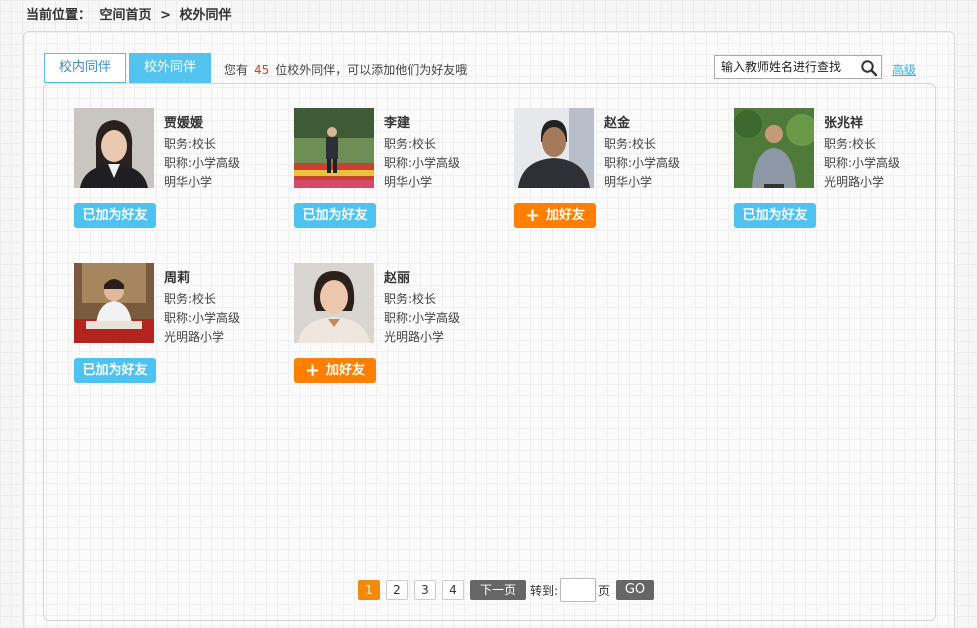  Describe the element at coordinates (604, 591) in the screenshot. I see `page-unit-label: 页` at that location.